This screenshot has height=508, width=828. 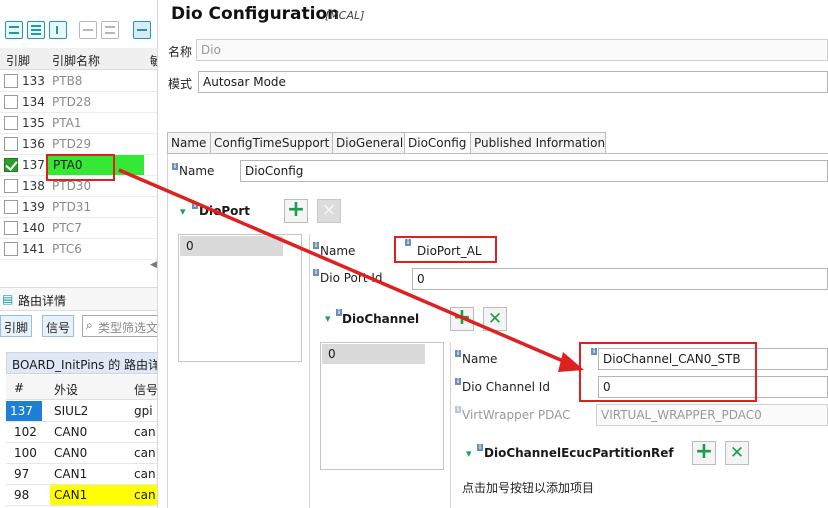 I want to click on tab-name: Name, so click(x=189, y=143).